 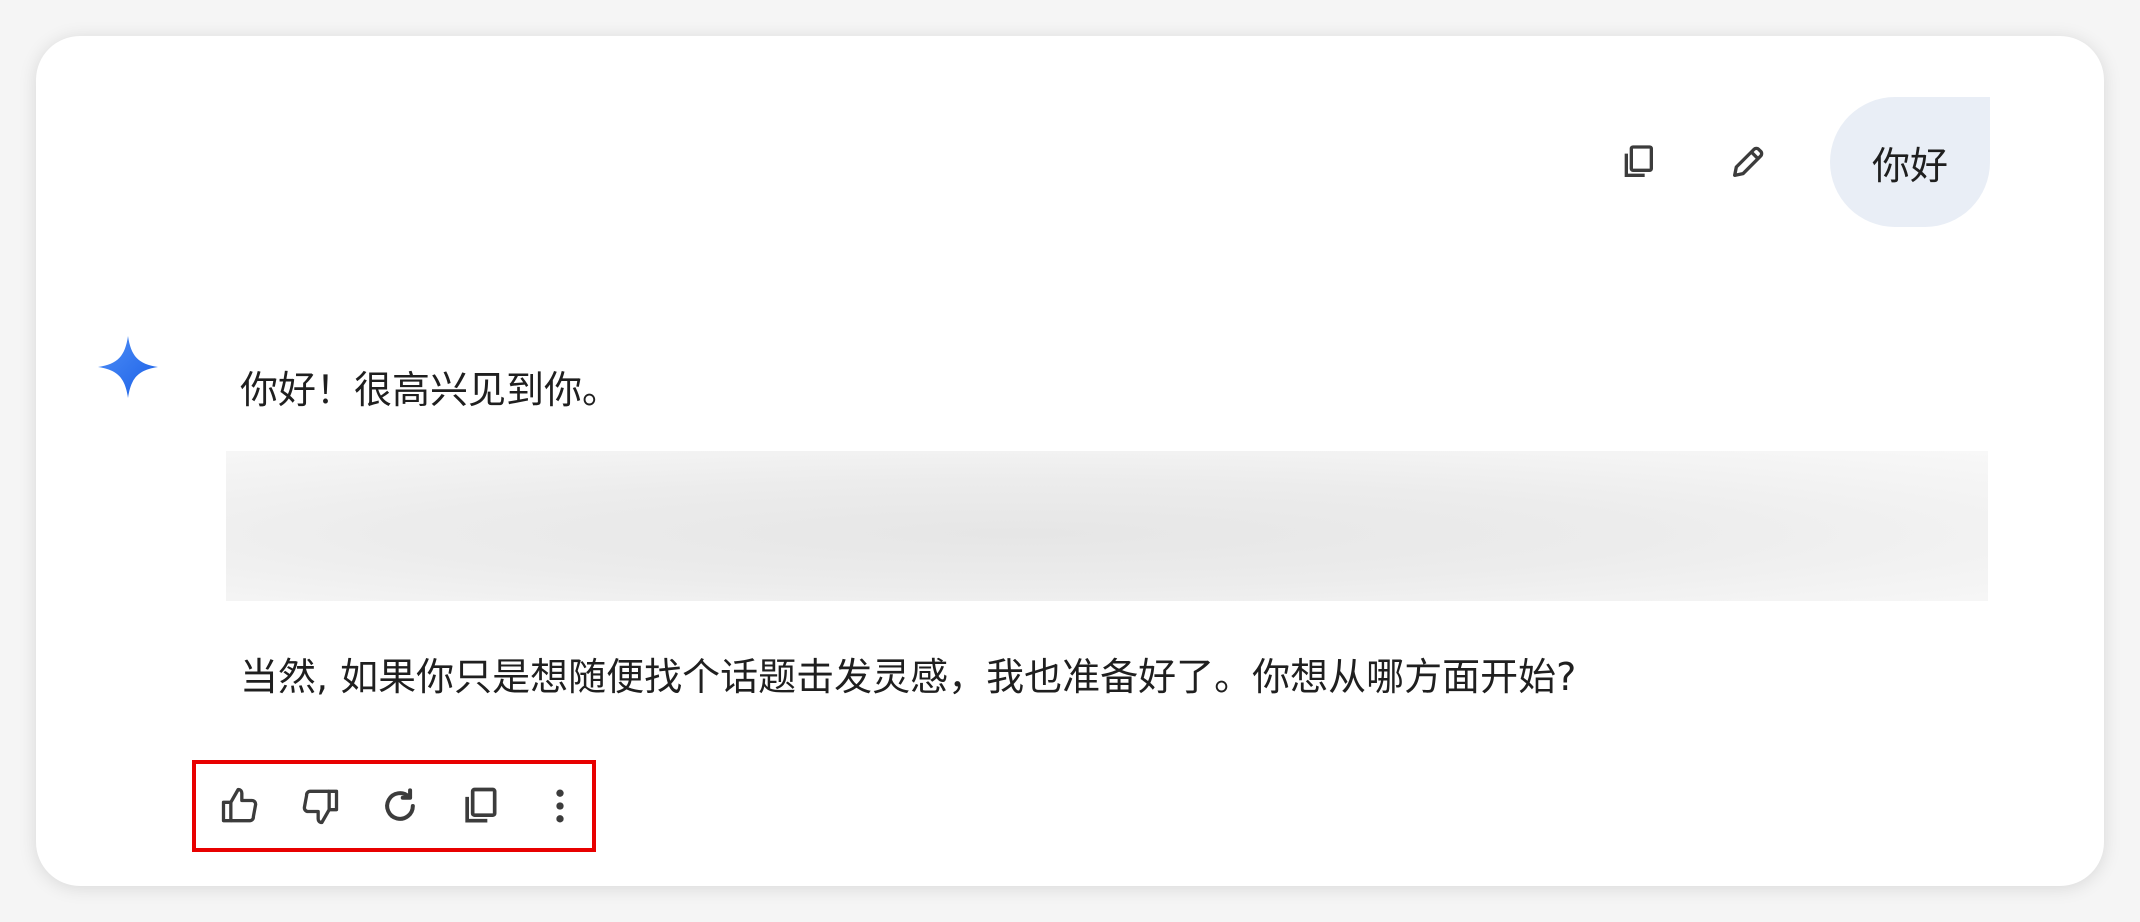 What do you see at coordinates (1909, 165) in the screenshot?
I see `user-message-text: 你好` at bounding box center [1909, 165].